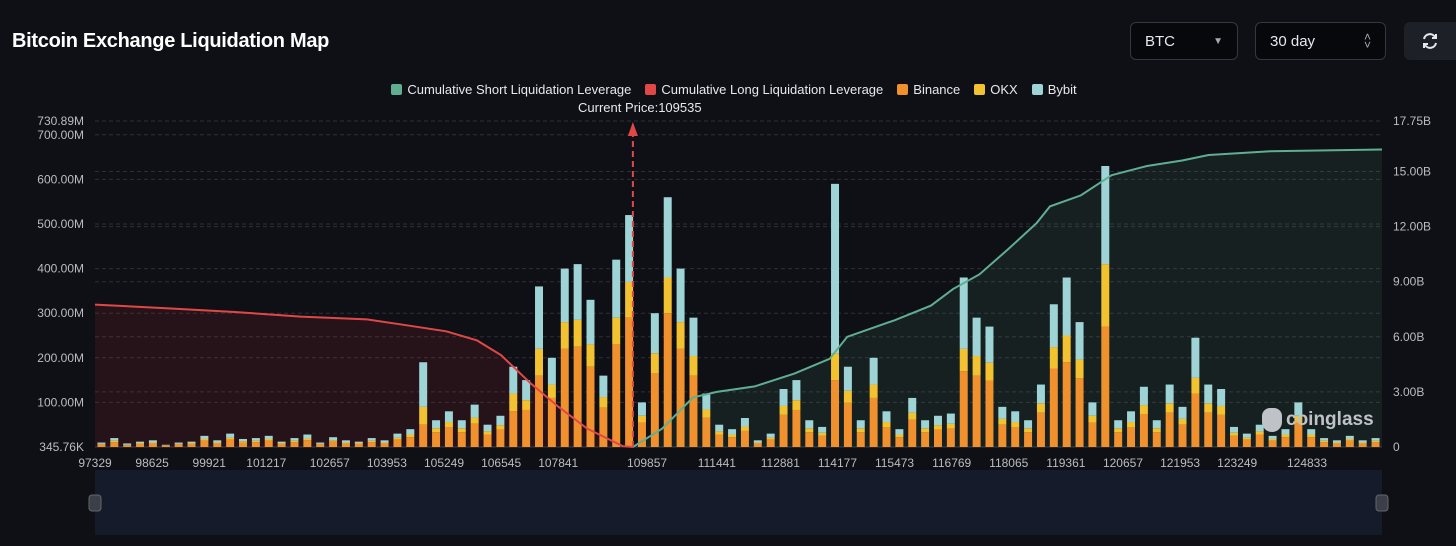  Describe the element at coordinates (1396, 447) in the screenshot. I see `y-right-tick-label: 0` at that location.